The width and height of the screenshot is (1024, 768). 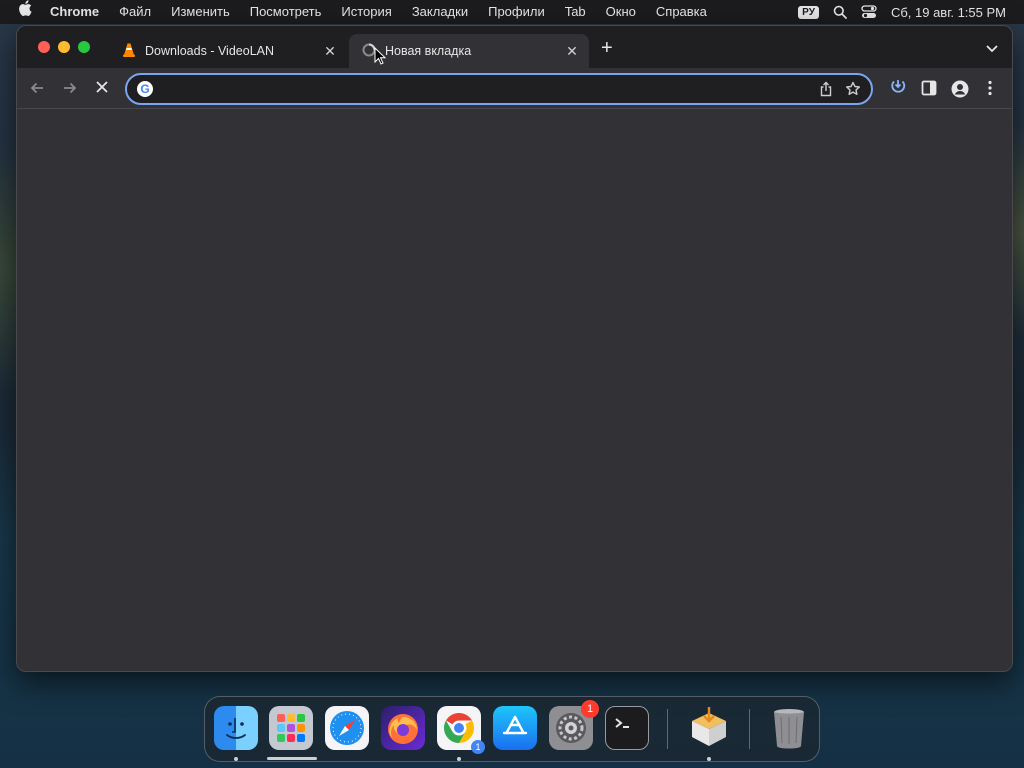 What do you see at coordinates (516, 12) in the screenshot?
I see `menu-profiles: Профили` at bounding box center [516, 12].